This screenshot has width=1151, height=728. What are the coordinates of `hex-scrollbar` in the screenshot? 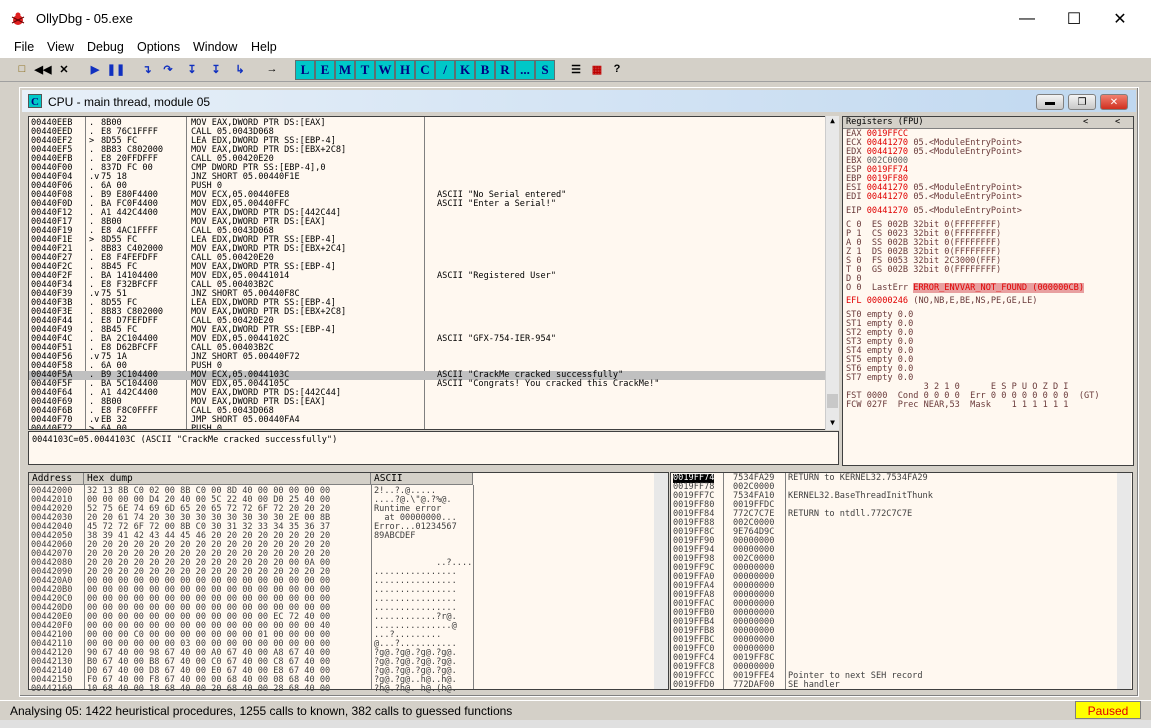 It's located at (661, 581).